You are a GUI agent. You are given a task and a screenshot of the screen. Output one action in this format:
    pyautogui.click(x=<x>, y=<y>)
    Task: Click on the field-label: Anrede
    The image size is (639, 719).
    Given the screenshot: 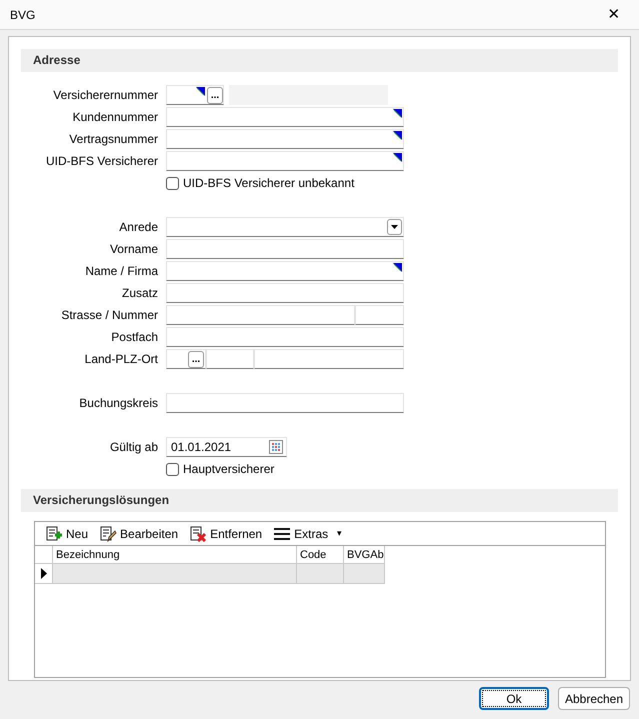 What is the action you would take?
    pyautogui.click(x=138, y=227)
    